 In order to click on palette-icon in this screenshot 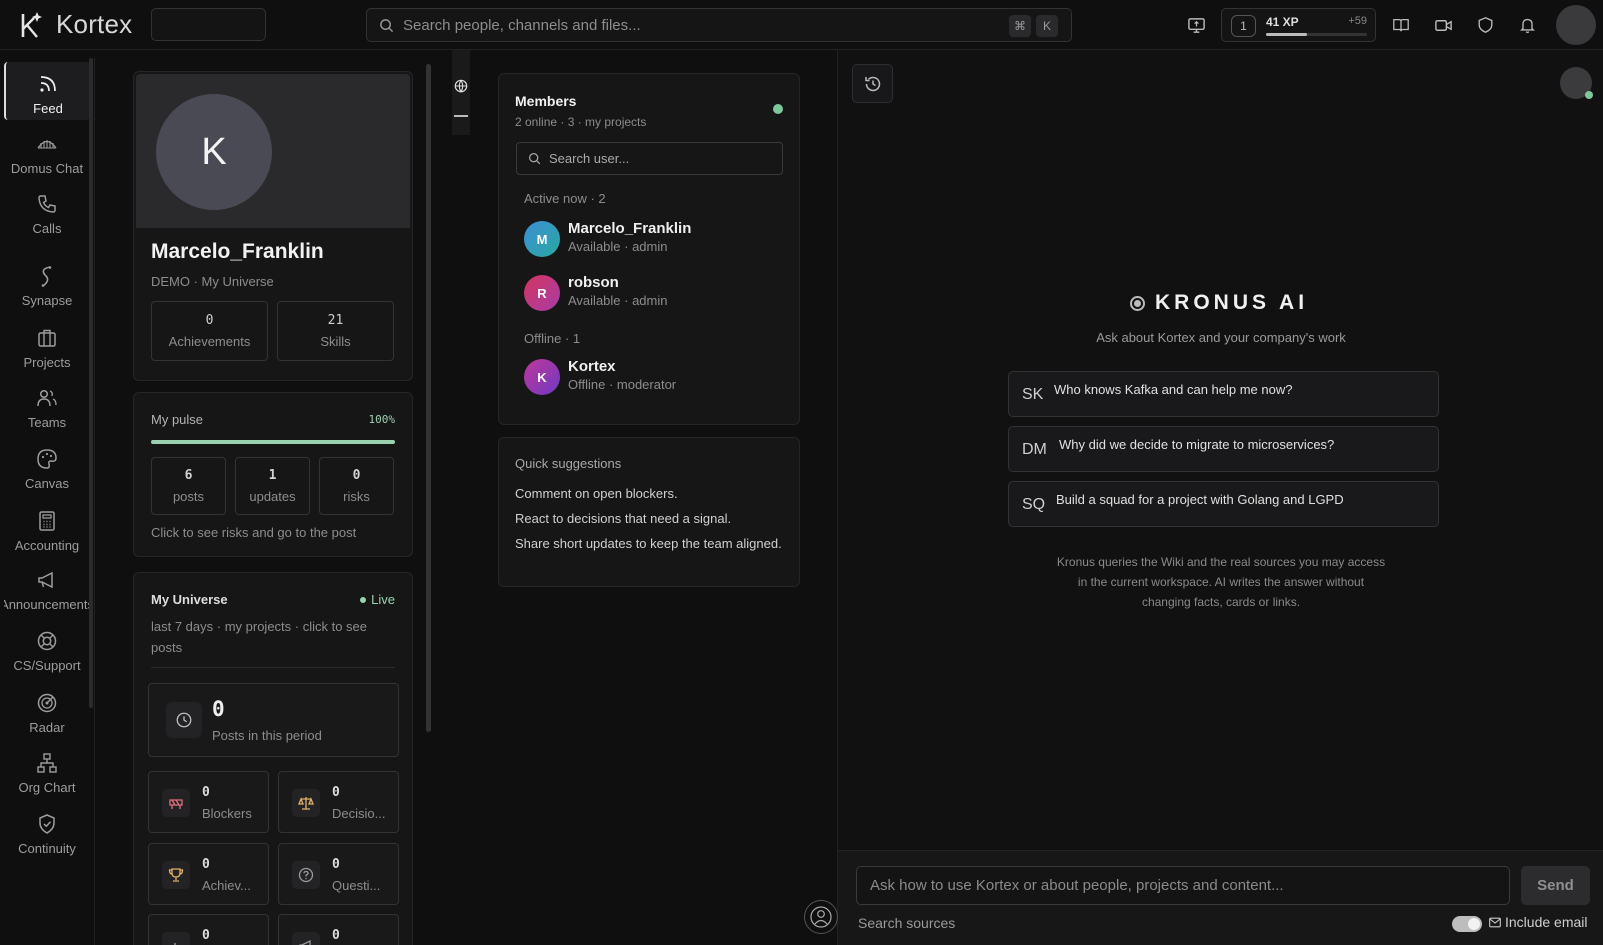, I will do `click(47, 459)`.